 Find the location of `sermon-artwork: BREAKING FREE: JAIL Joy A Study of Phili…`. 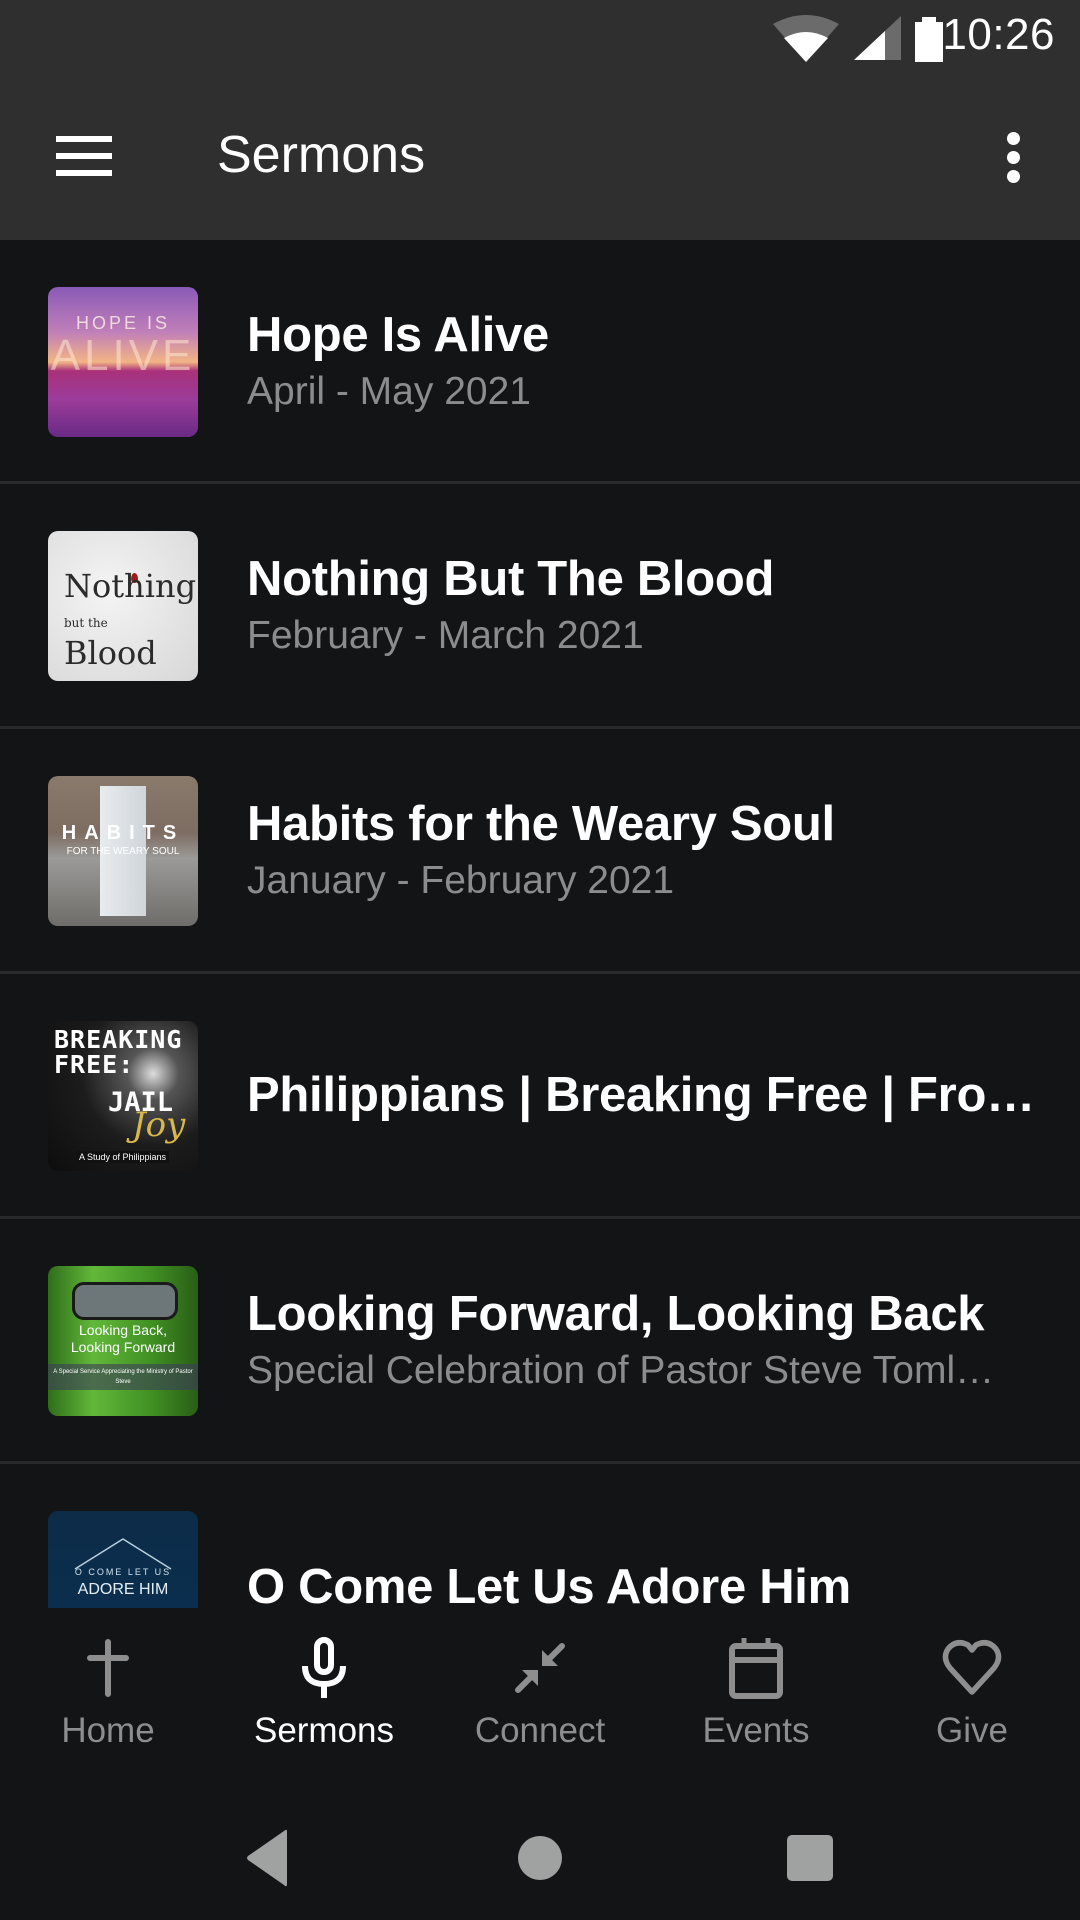

sermon-artwork: BREAKING FREE: JAIL Joy A Study of Phili… is located at coordinates (123, 1096).